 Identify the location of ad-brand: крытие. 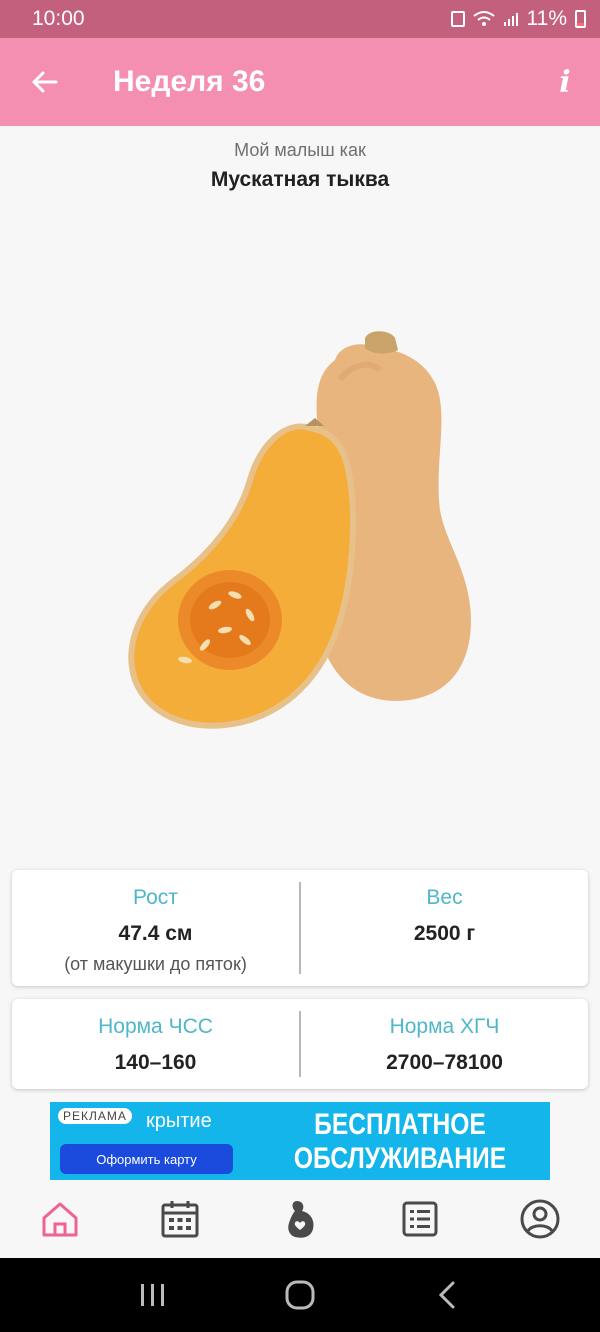
(179, 1121).